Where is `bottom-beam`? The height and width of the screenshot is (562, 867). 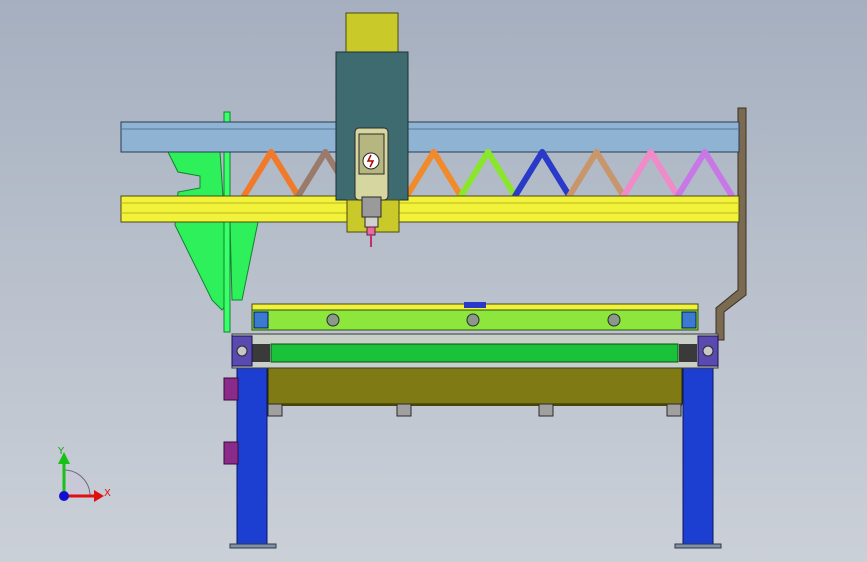 bottom-beam is located at coordinates (430, 209).